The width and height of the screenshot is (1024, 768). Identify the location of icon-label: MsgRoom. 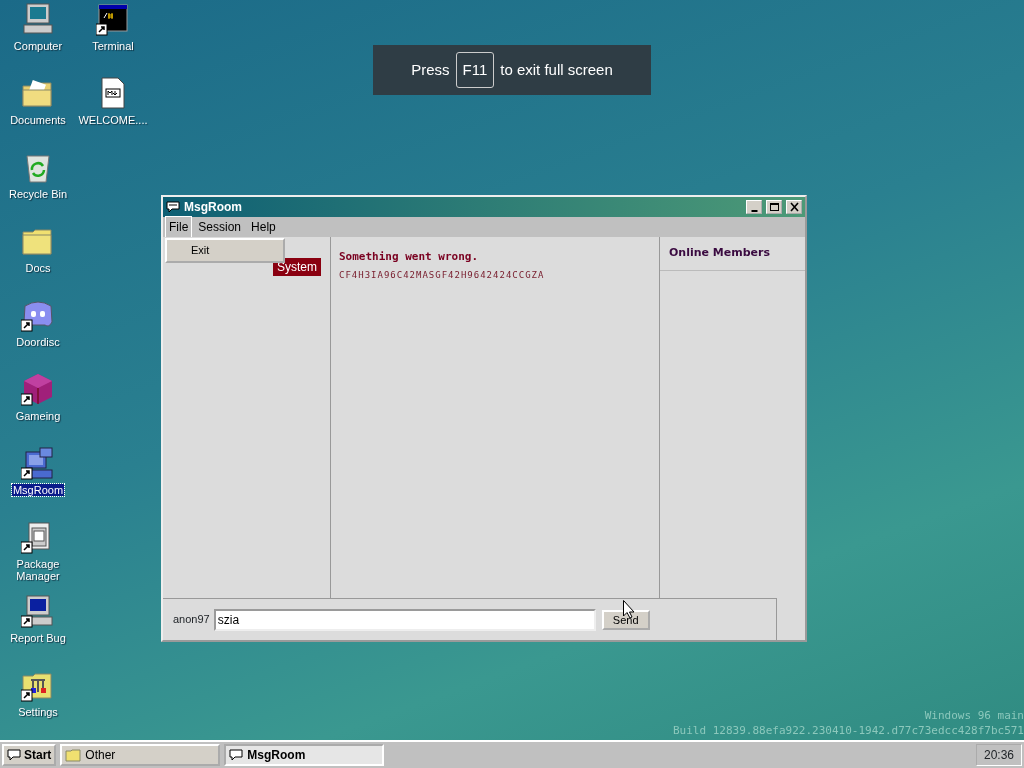
(38, 490).